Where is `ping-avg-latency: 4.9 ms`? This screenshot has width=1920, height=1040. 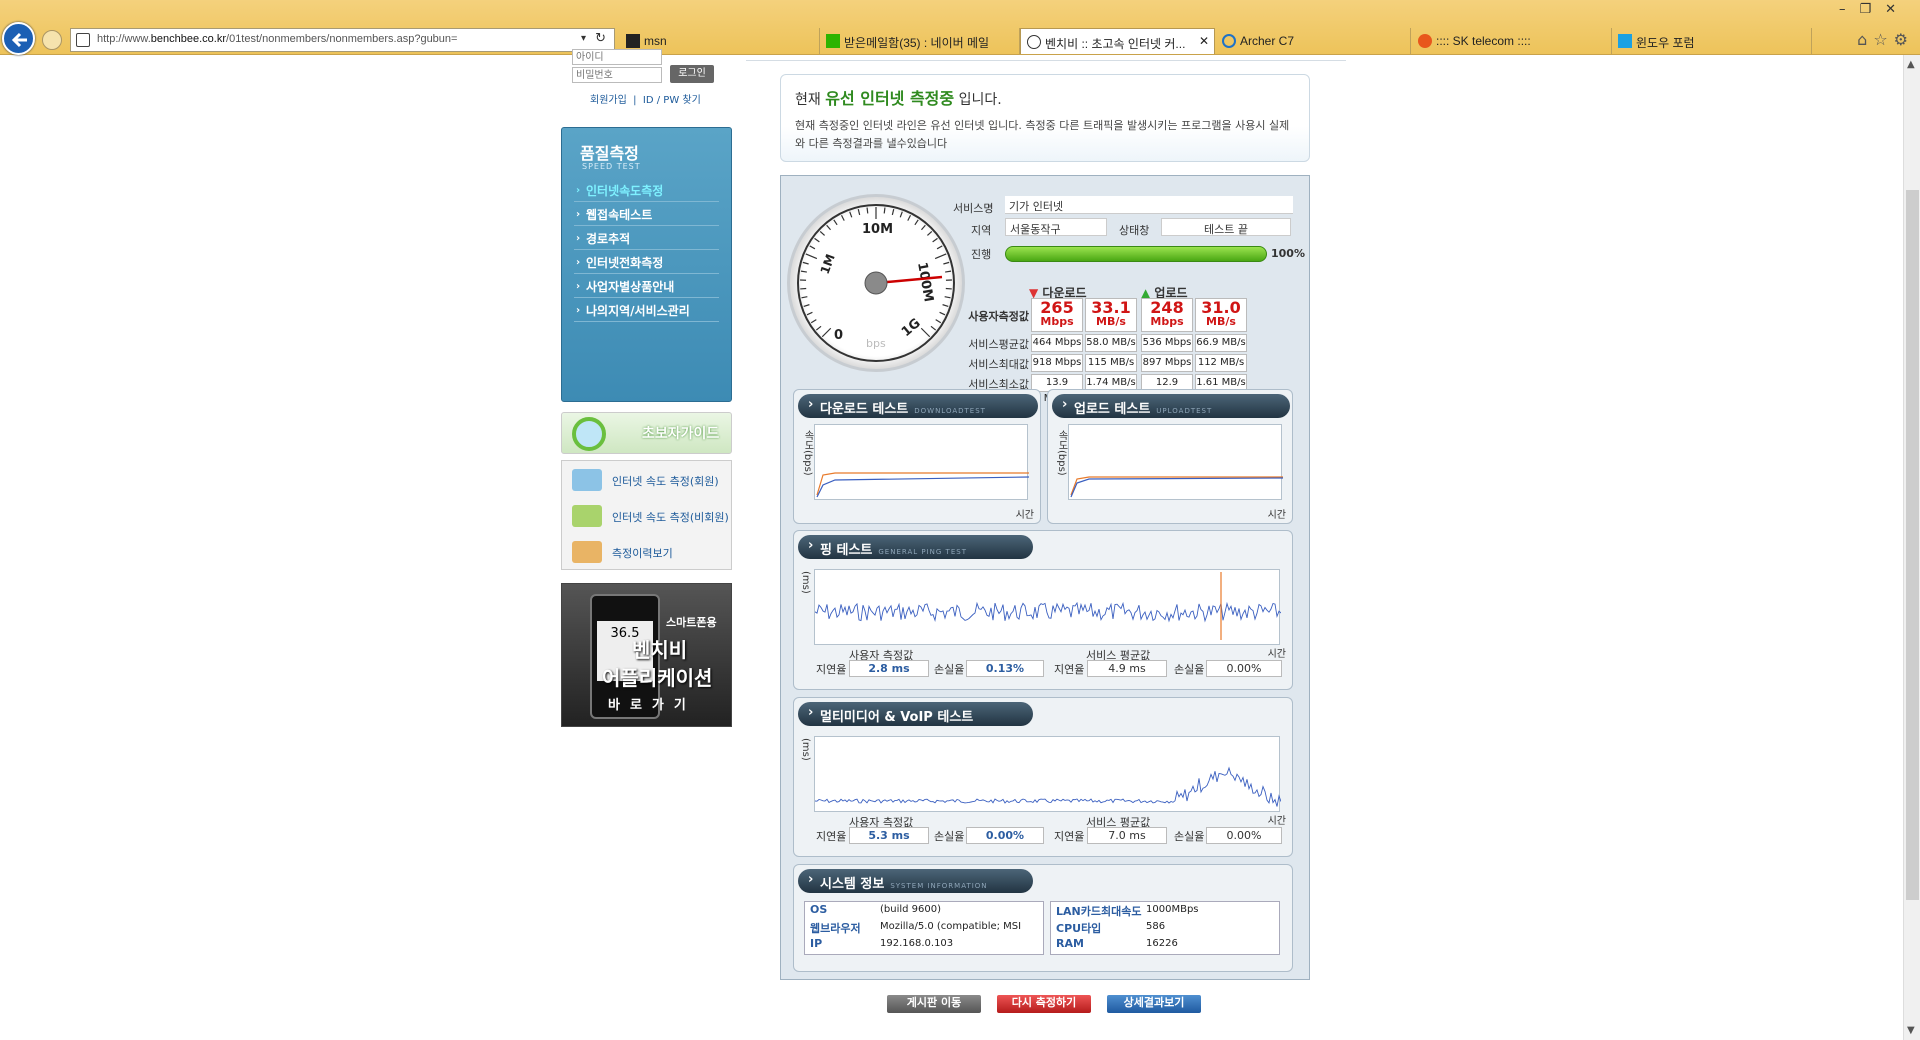 ping-avg-latency: 4.9 ms is located at coordinates (1127, 668).